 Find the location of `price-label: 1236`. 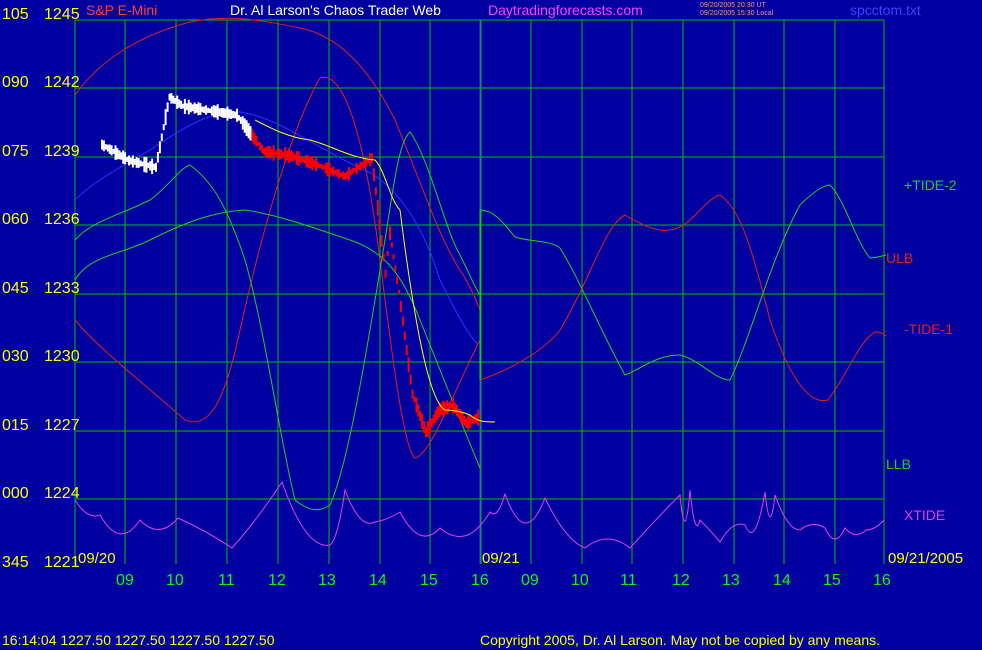

price-label: 1236 is located at coordinates (62, 219).